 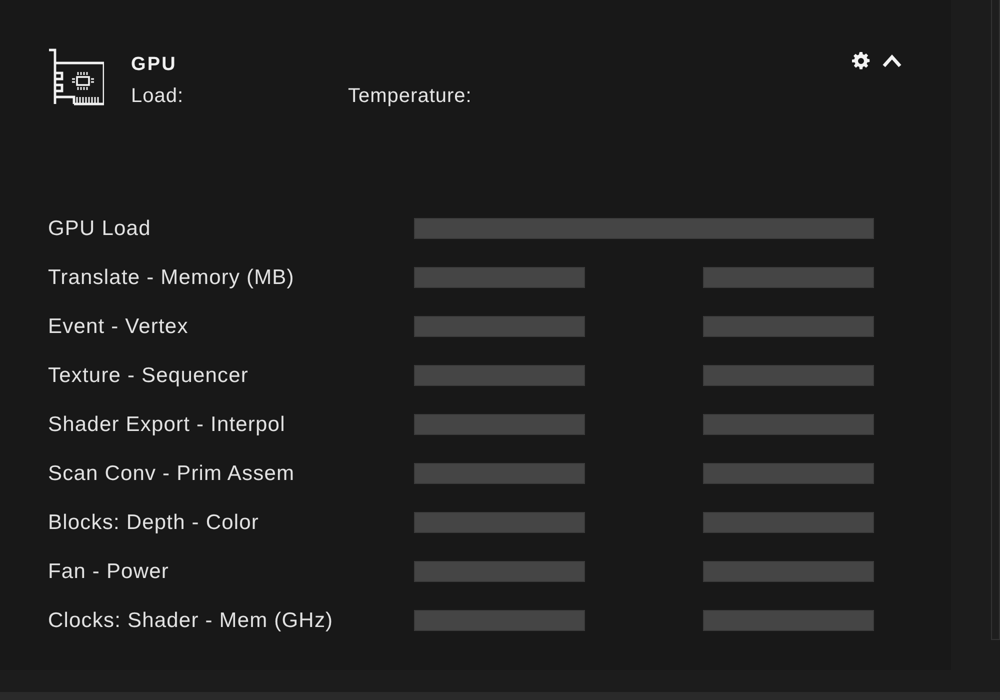 What do you see at coordinates (861, 61) in the screenshot?
I see `settings-icon` at bounding box center [861, 61].